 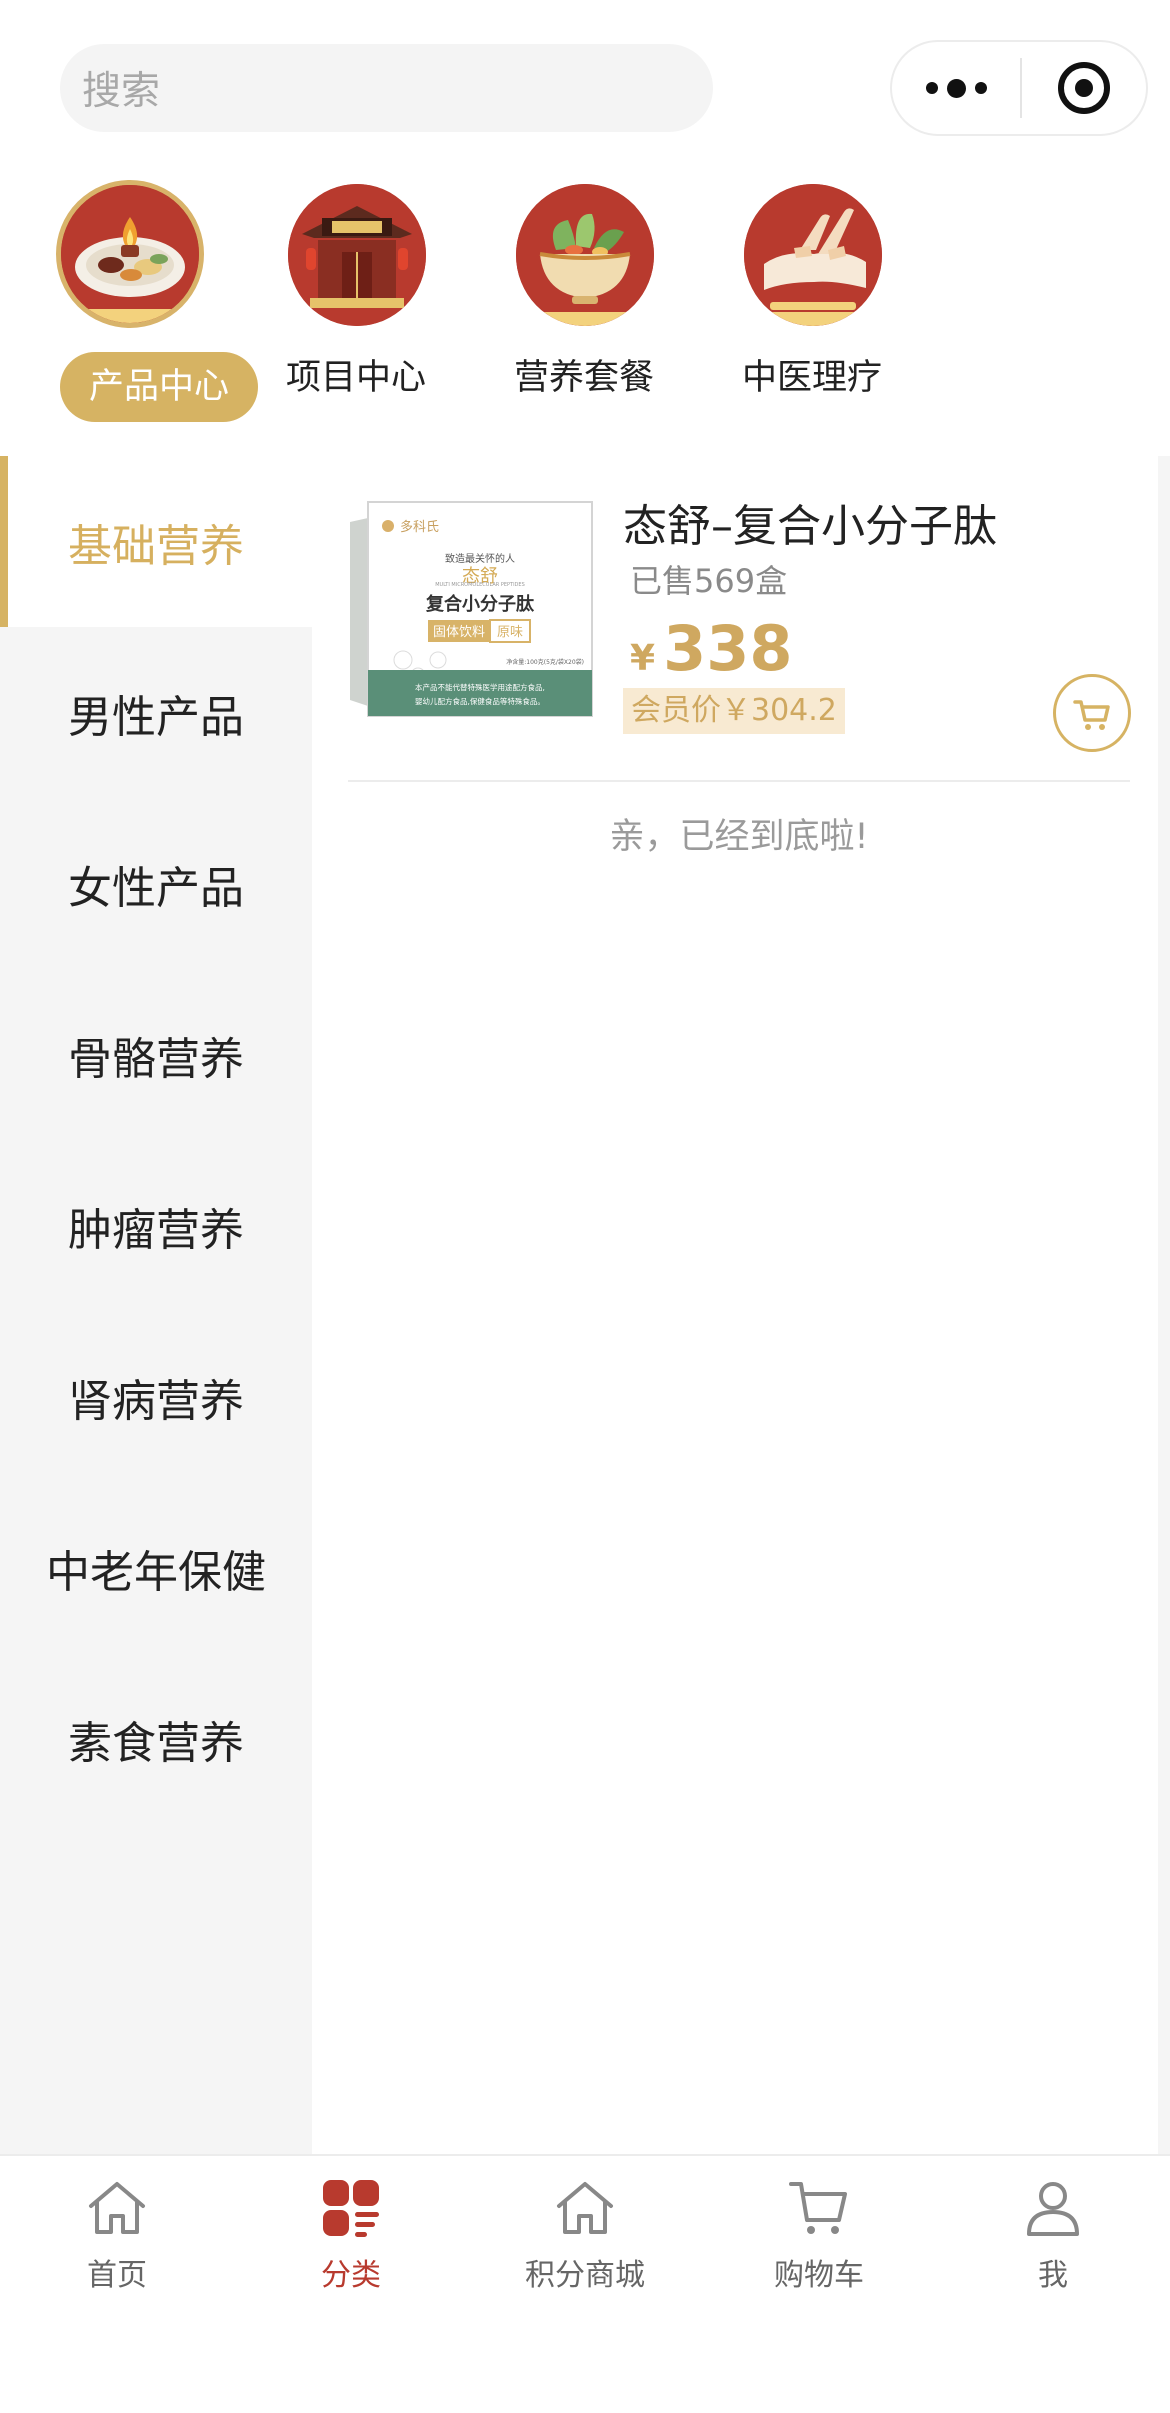 I want to click on category-nutrition-package: 营养套餐, so click(x=584, y=304).